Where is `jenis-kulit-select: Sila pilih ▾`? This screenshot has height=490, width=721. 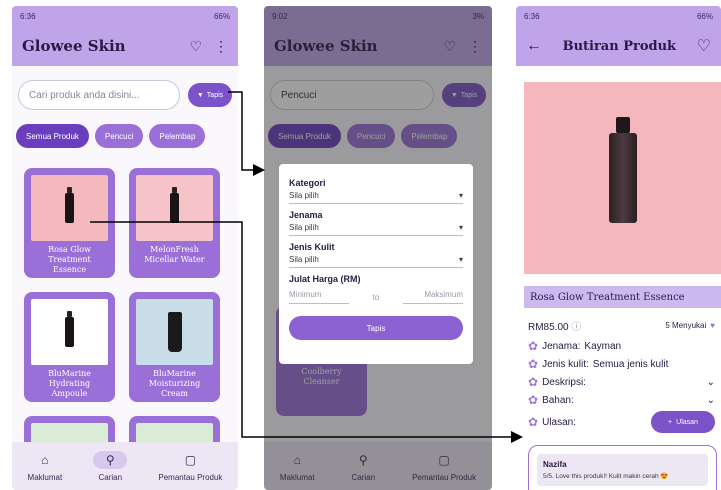 jenis-kulit-select: Sila pilih ▾ is located at coordinates (376, 260).